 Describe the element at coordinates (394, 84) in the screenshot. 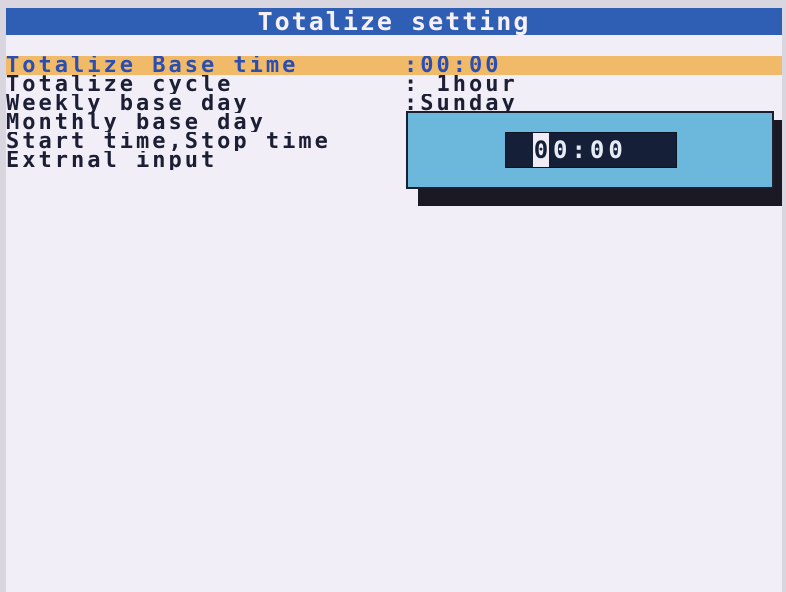

I see `menu-item-totalize-cycle: Totalize cycle : 1hour` at that location.